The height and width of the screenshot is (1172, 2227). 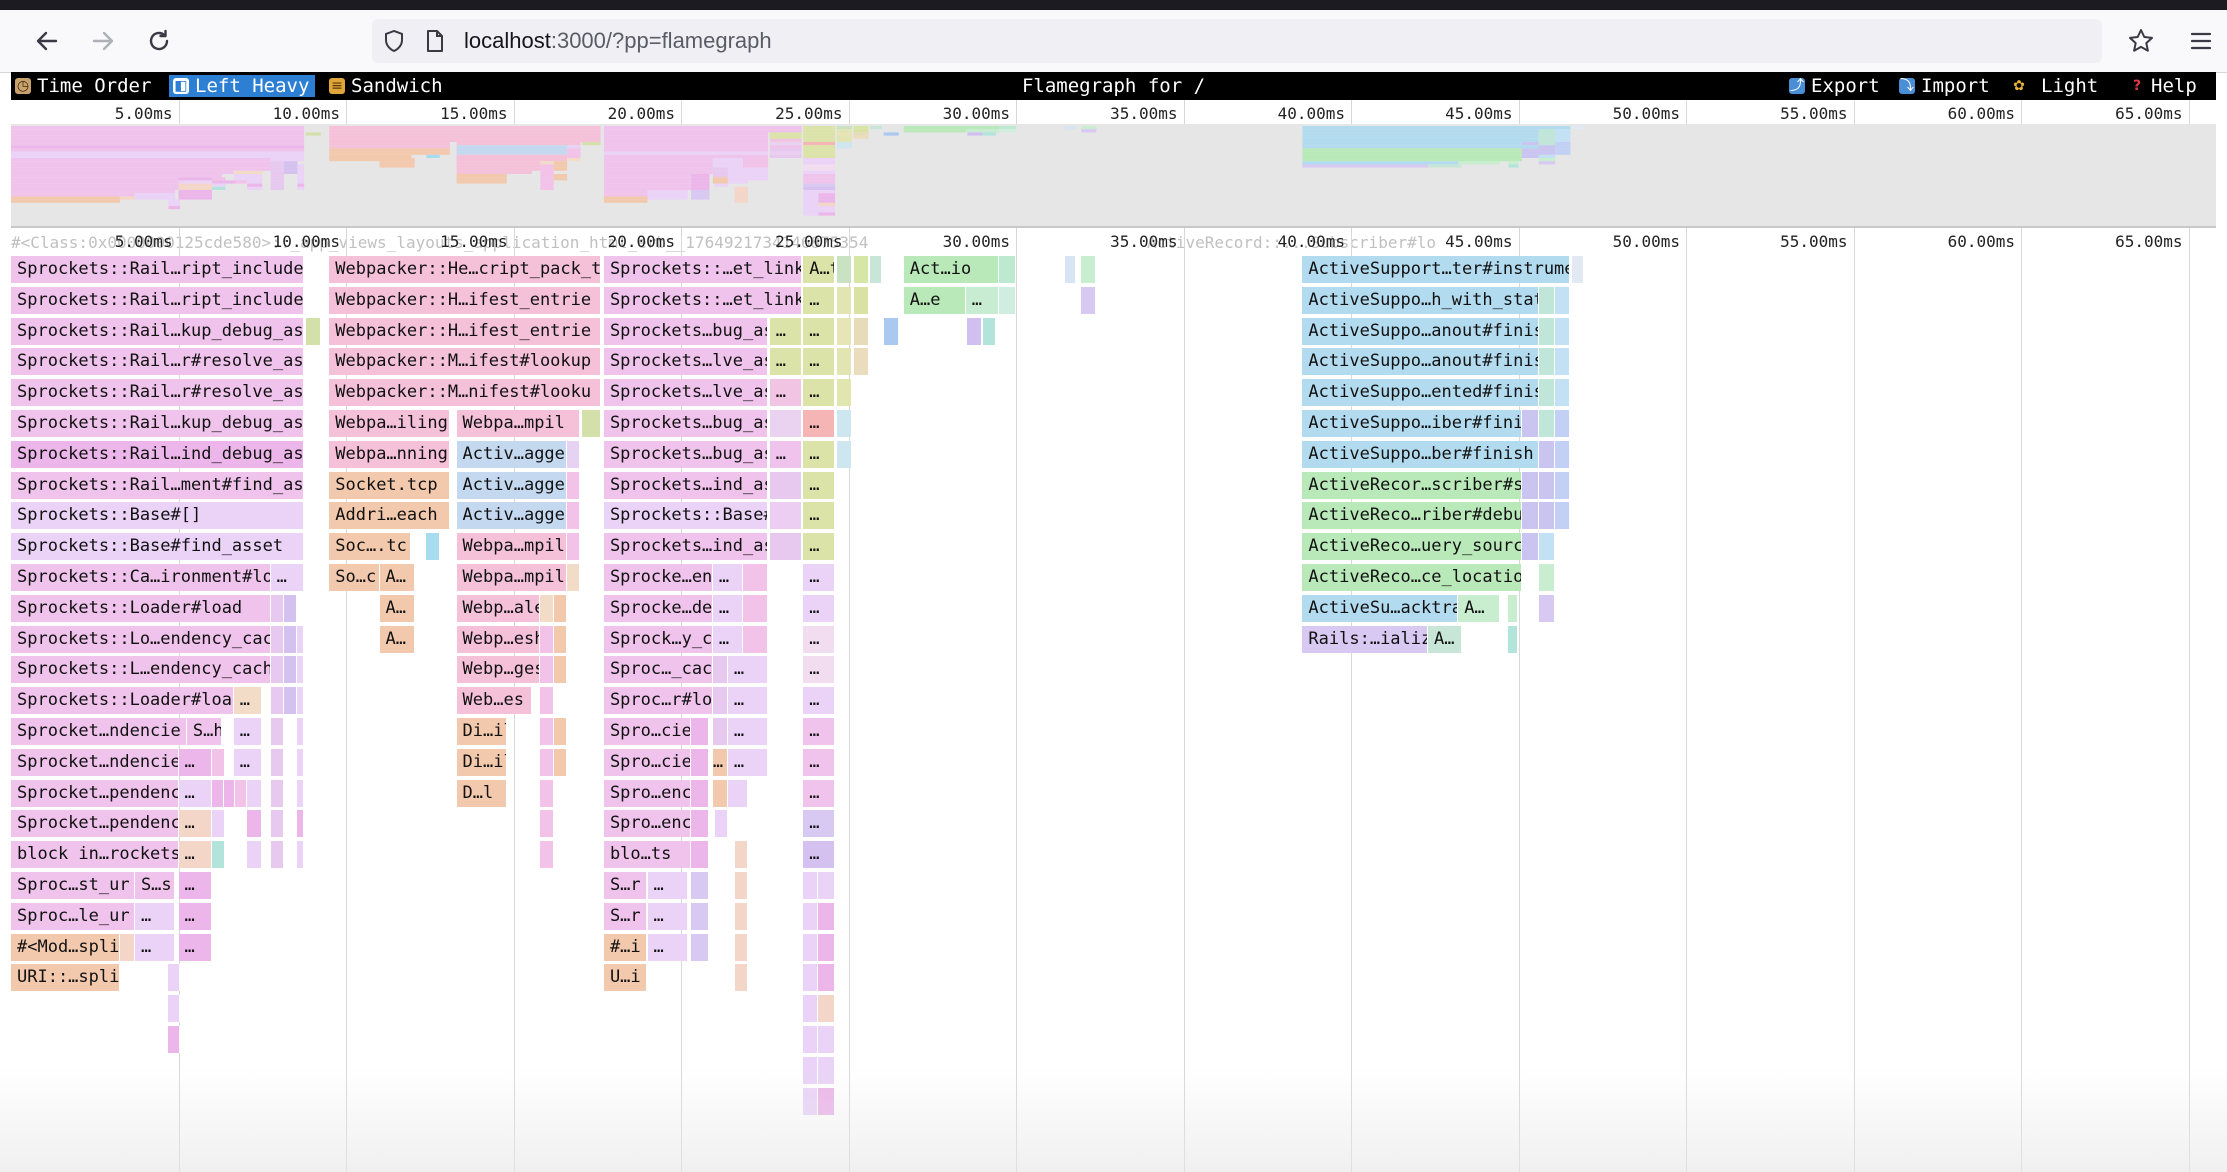 I want to click on flame-frame: ActiveSuppo…iber#finis, so click(x=1412, y=423).